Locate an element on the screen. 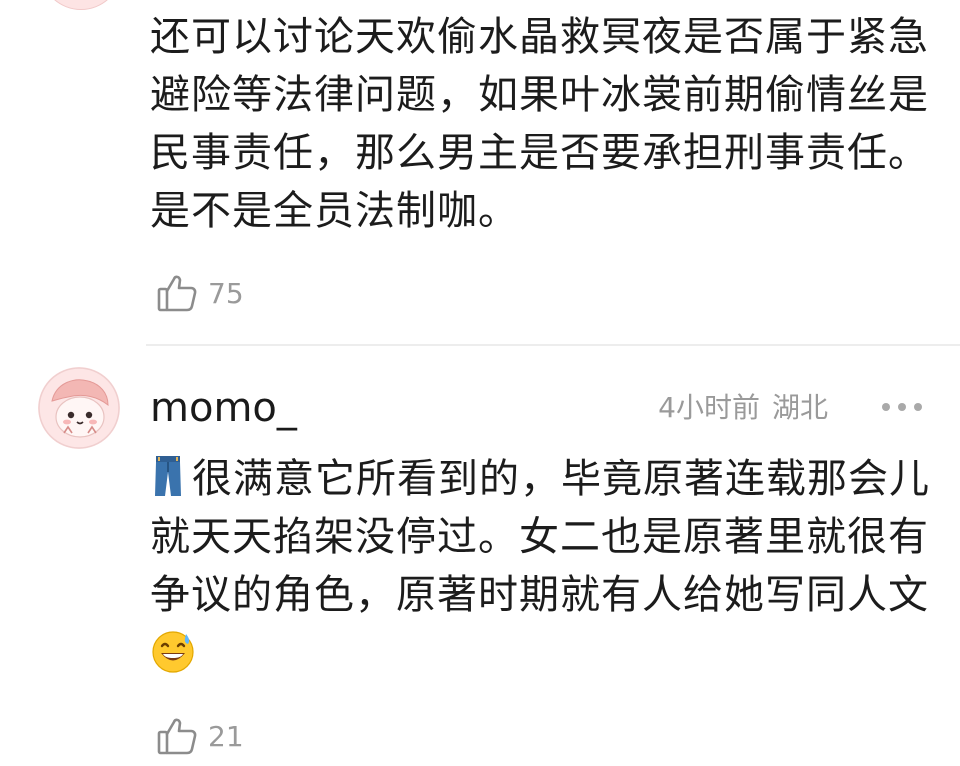 Image resolution: width=960 pixels, height=766 pixels. comment-divider is located at coordinates (553, 345).